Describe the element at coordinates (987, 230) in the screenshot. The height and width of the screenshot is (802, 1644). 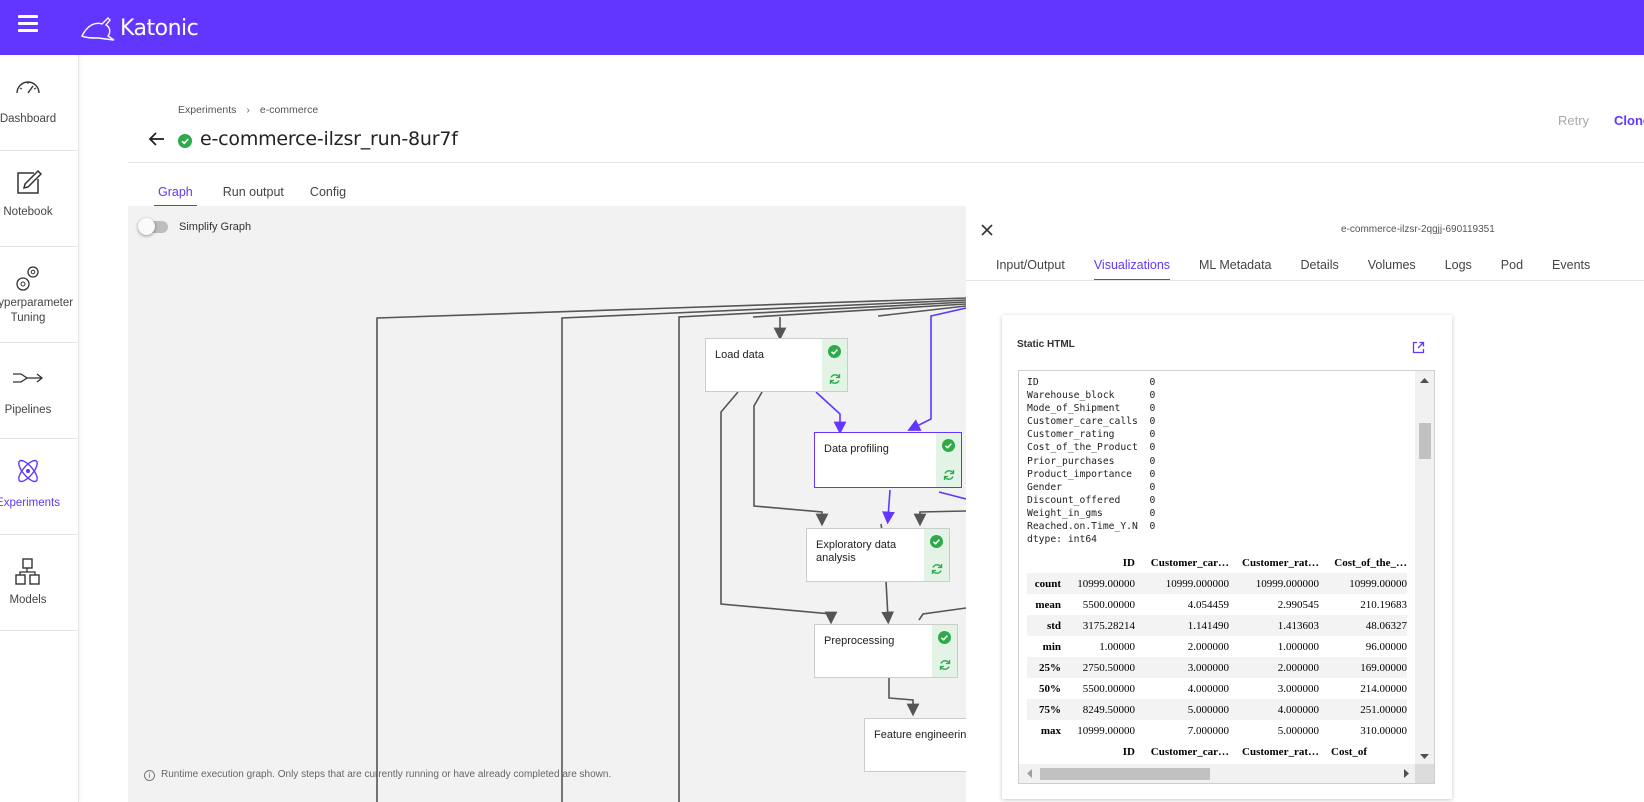
I see `close-icon` at that location.